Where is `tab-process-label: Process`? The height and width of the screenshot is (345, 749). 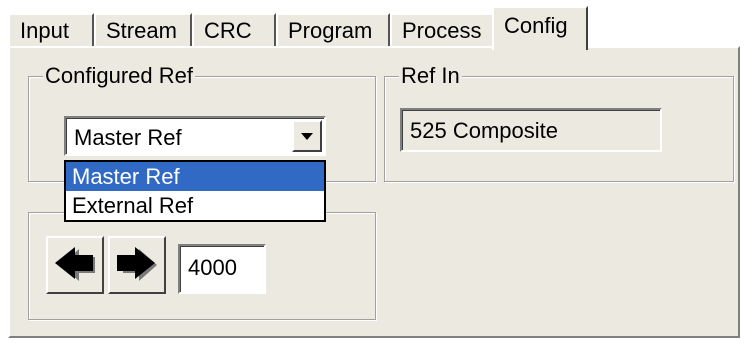 tab-process-label: Process is located at coordinates (442, 30).